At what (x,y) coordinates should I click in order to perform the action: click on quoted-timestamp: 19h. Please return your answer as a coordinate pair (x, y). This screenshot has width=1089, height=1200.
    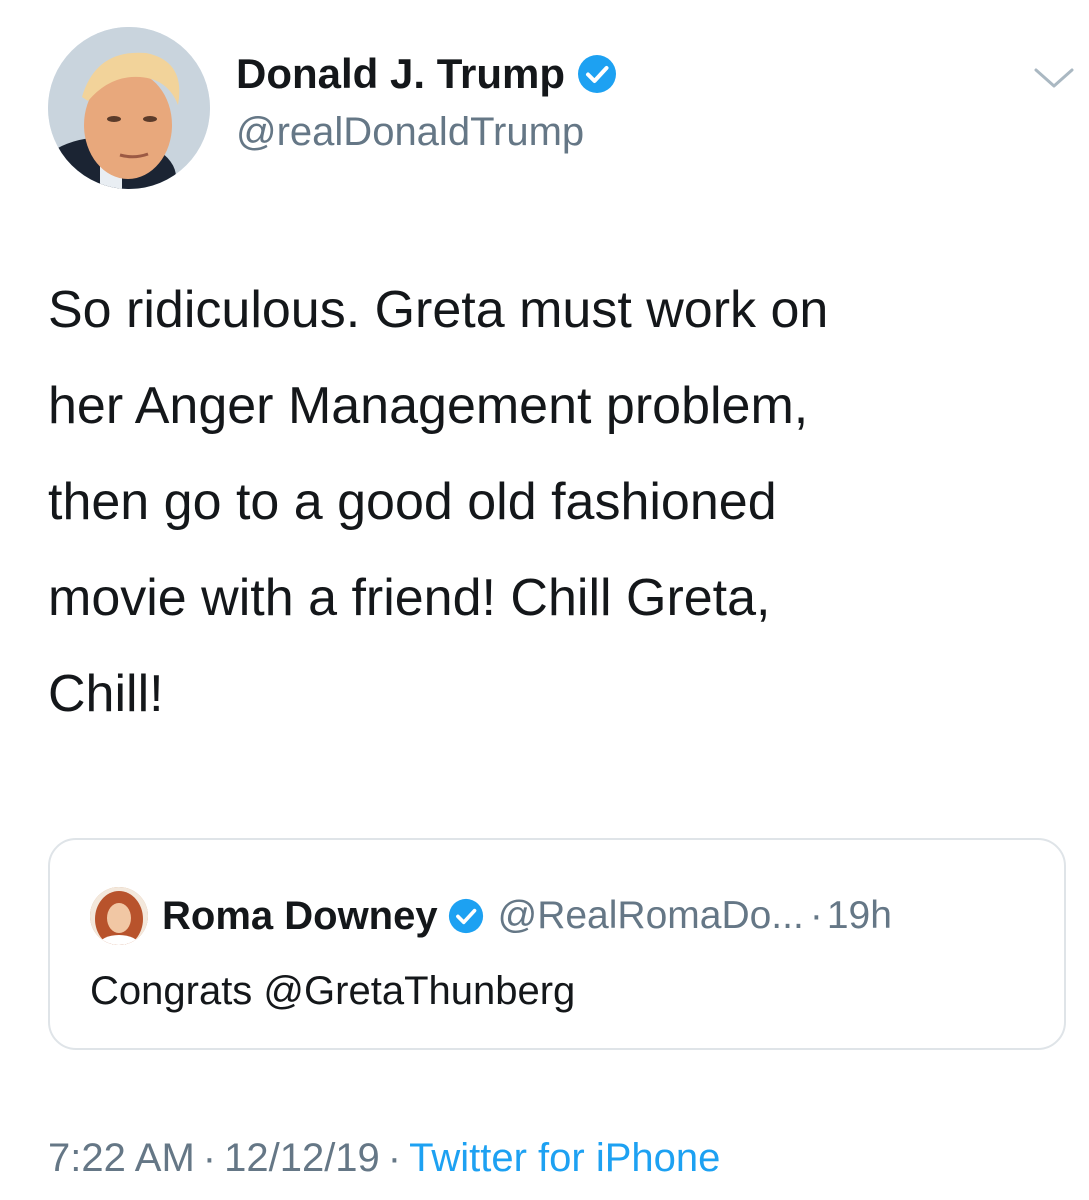
    Looking at the image, I should click on (859, 915).